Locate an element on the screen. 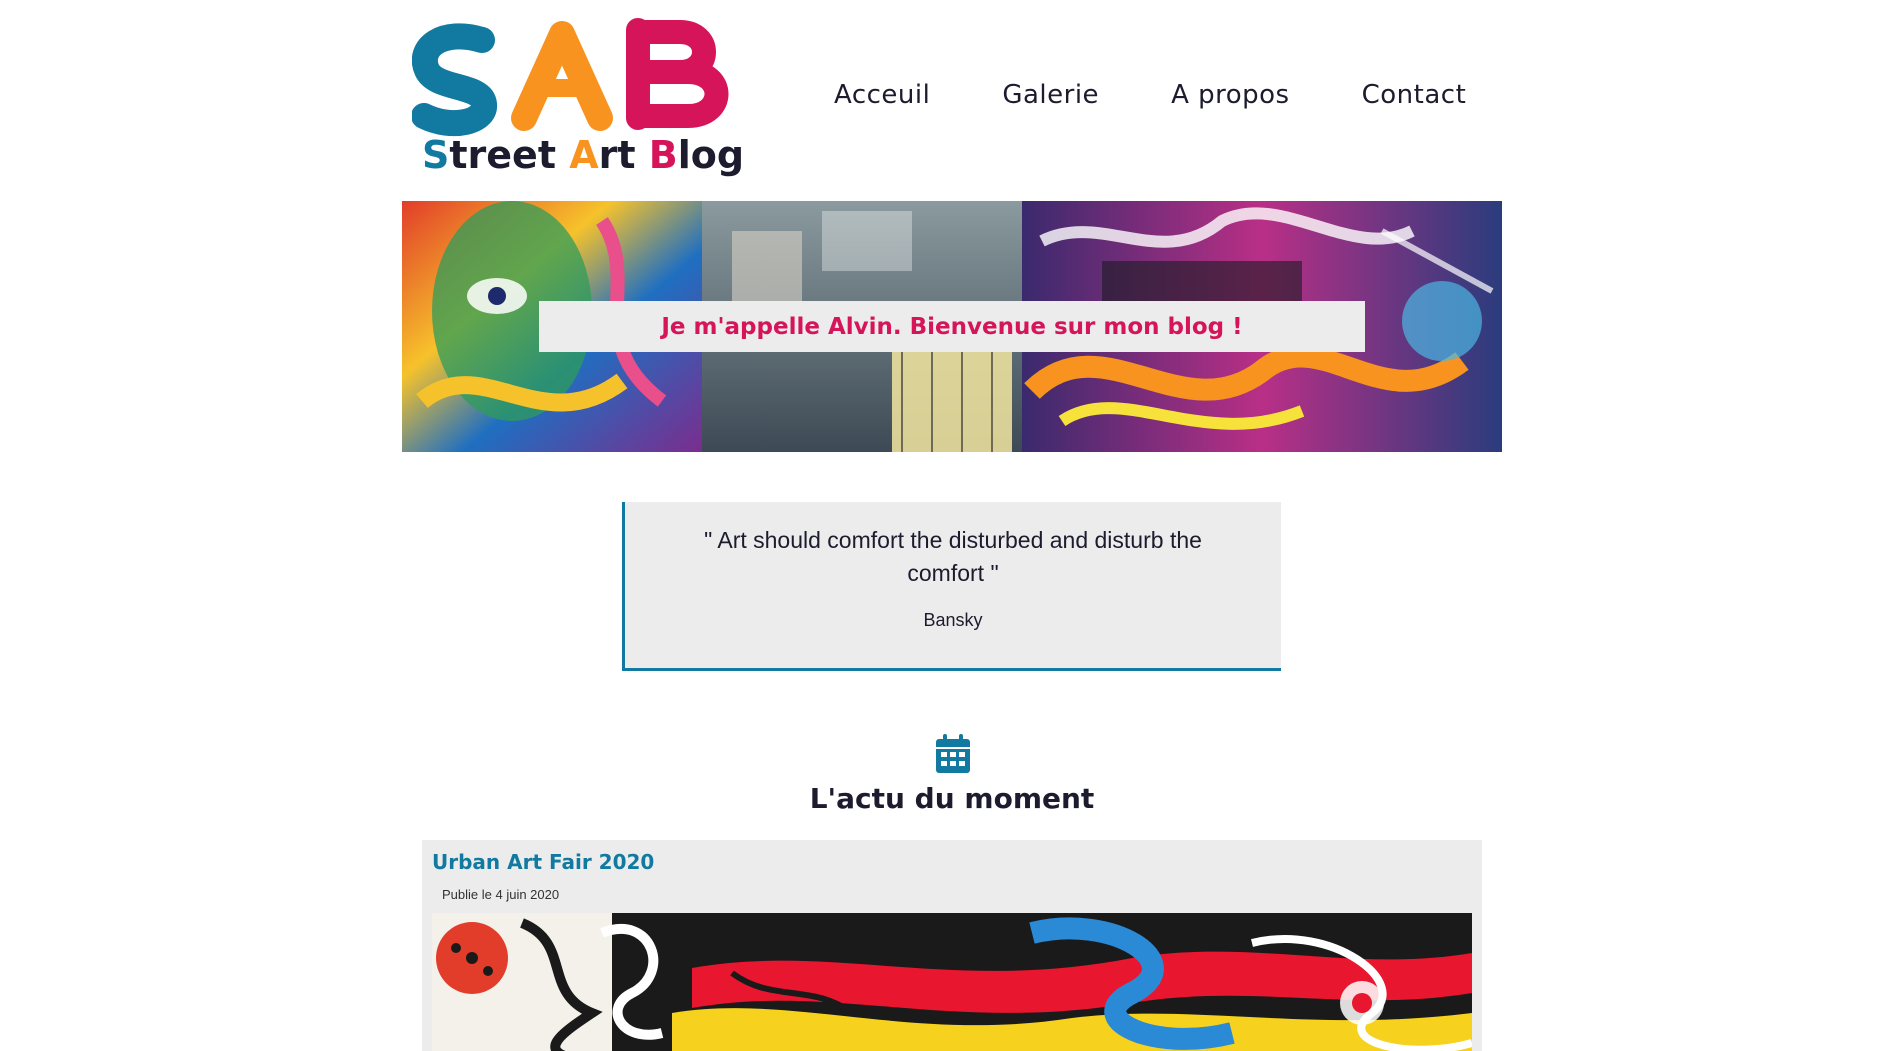  logo-letter-s: S is located at coordinates (435, 155).